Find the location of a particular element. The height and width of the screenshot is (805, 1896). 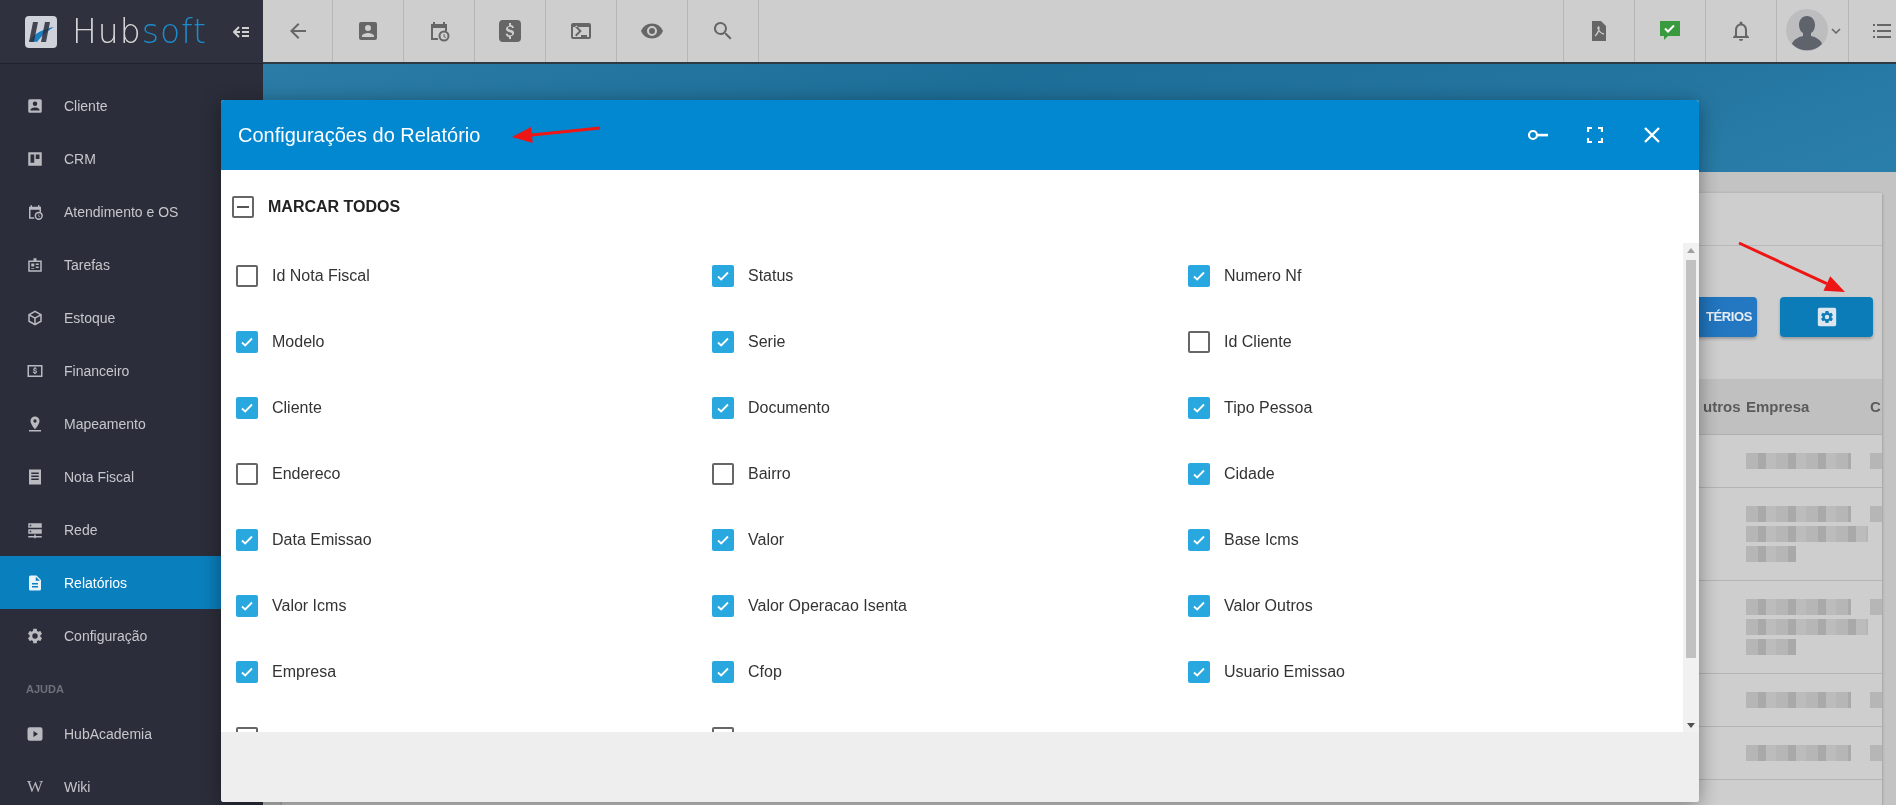

checkbox-label: Cidade is located at coordinates (1249, 474).